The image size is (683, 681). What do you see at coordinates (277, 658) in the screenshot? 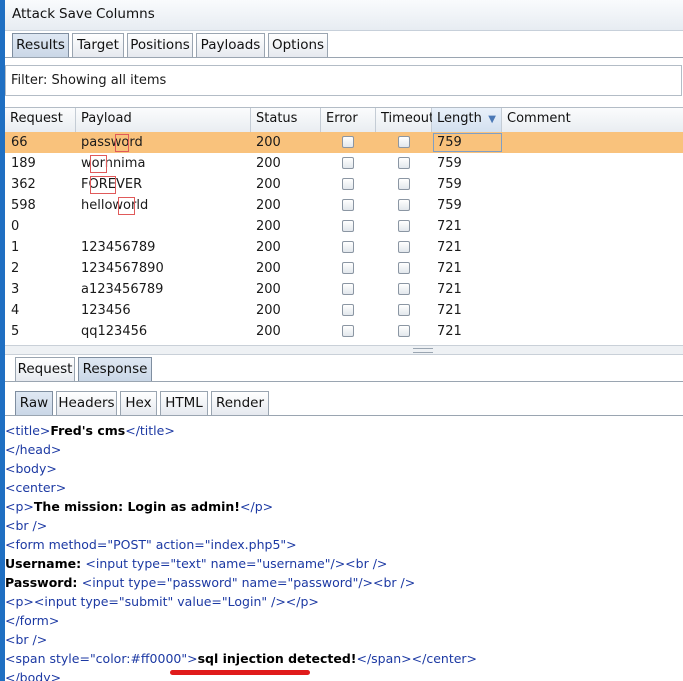
I see `response-token: sql injection detected!` at bounding box center [277, 658].